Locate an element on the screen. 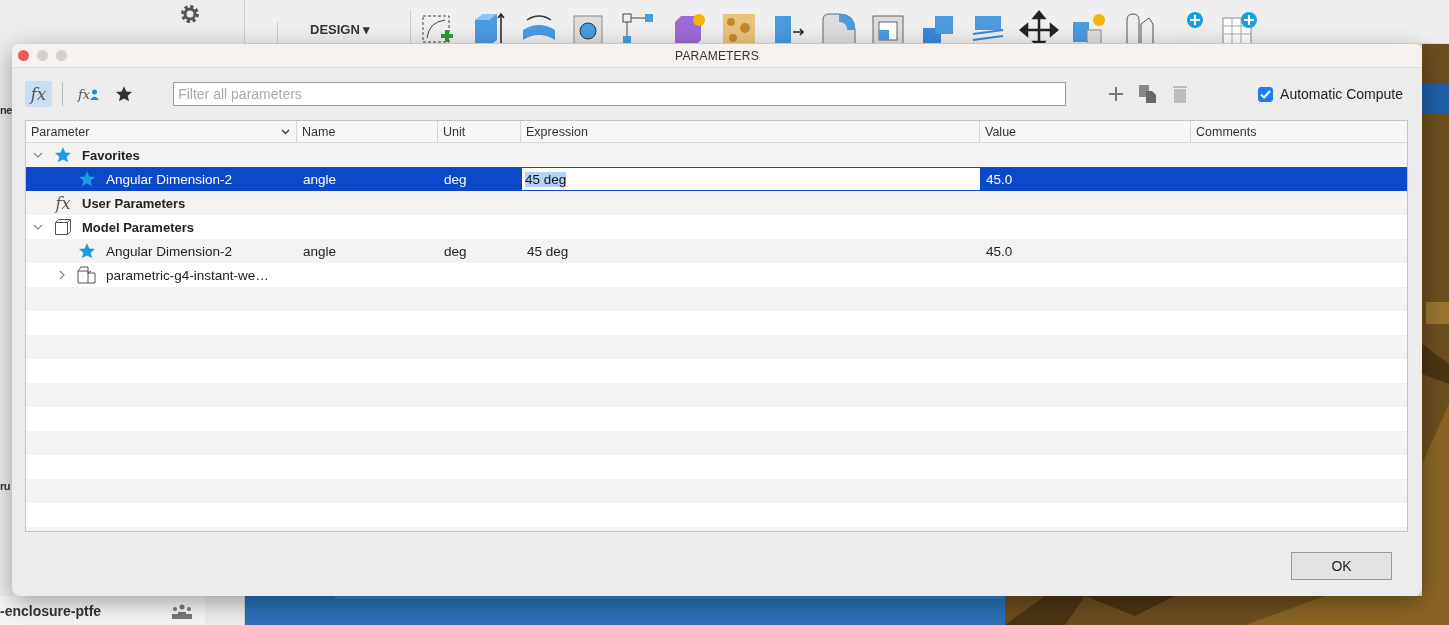 The image size is (1449, 625). sidebar-label: ne is located at coordinates (6, 110).